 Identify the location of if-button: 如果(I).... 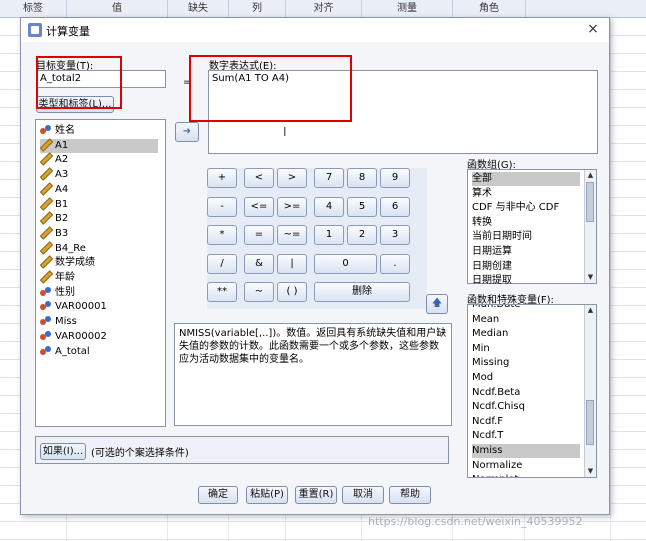
(63, 451).